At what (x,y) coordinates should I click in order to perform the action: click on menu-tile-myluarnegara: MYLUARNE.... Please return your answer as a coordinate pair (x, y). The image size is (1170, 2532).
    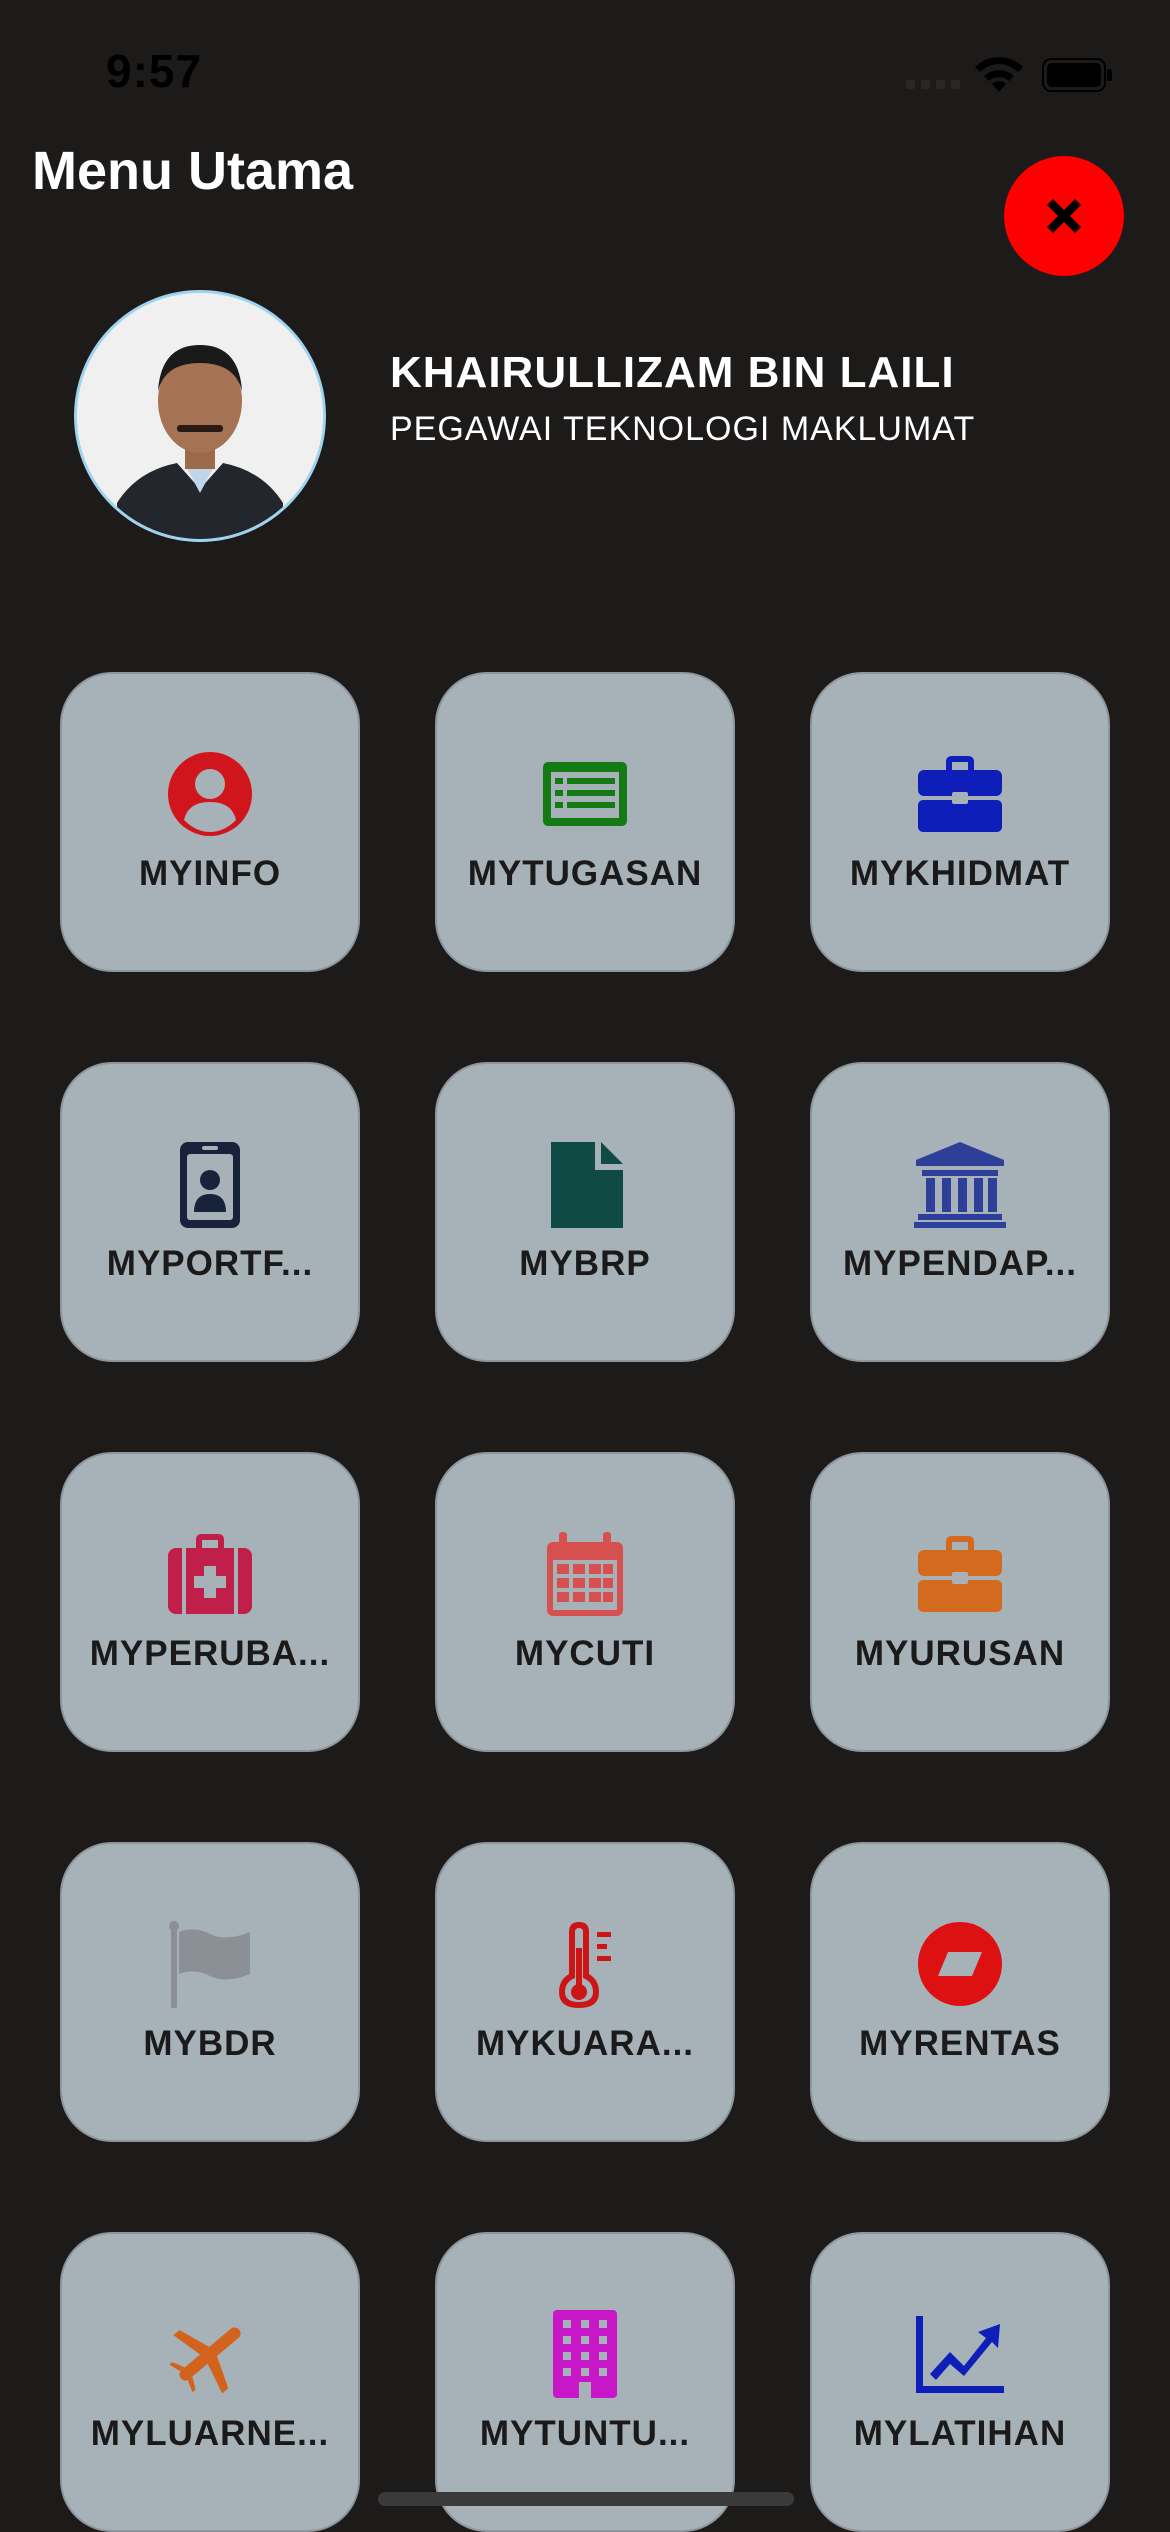
    Looking at the image, I should click on (210, 2382).